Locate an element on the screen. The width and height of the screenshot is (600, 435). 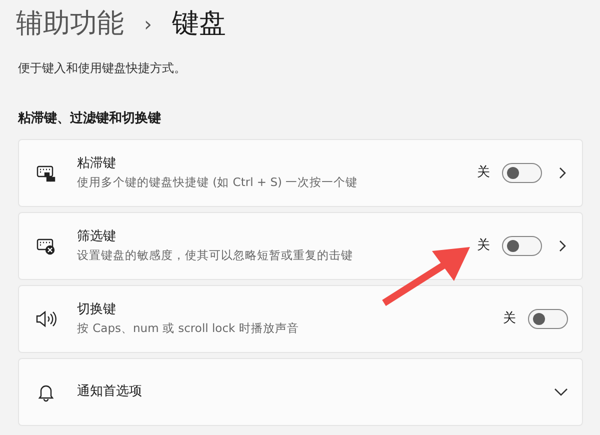
setting-card: 筛选键 设置键盘的敏感度，使其可以忽略短暂或重复的击键 关 is located at coordinates (300, 246).